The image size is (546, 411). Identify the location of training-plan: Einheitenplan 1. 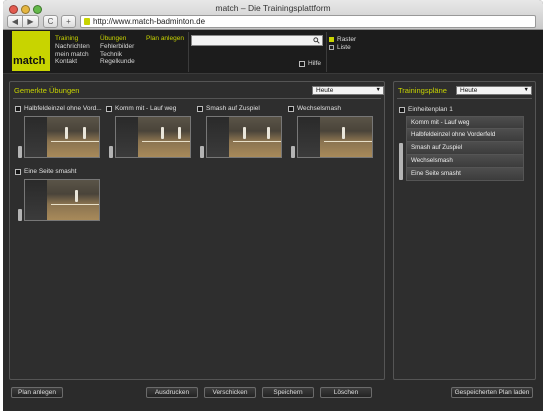
(426, 109).